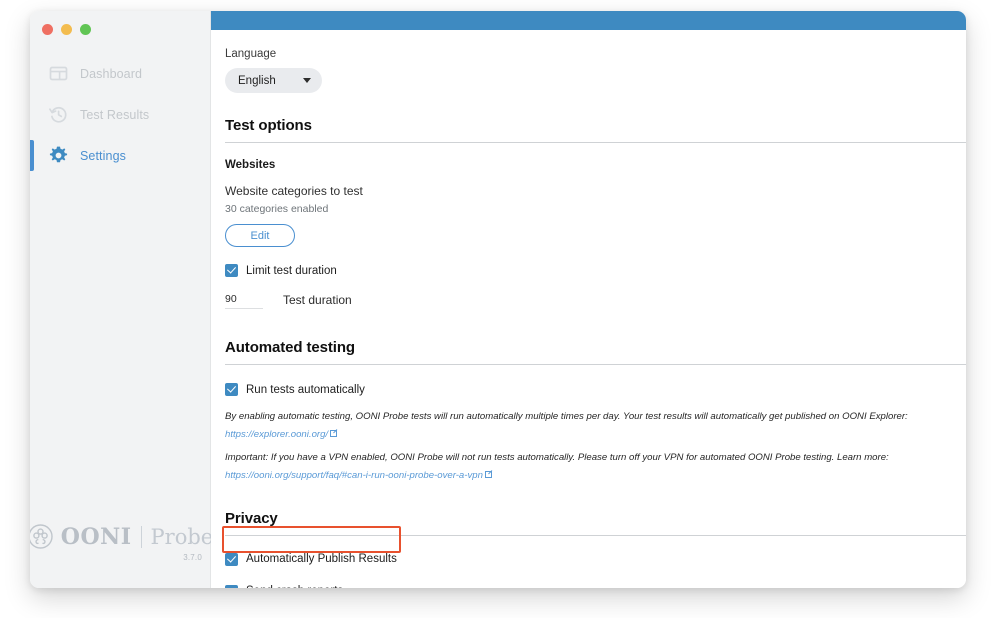 The height and width of the screenshot is (618, 1000). I want to click on send-crash-reports-label: Send crash reports, so click(294, 586).